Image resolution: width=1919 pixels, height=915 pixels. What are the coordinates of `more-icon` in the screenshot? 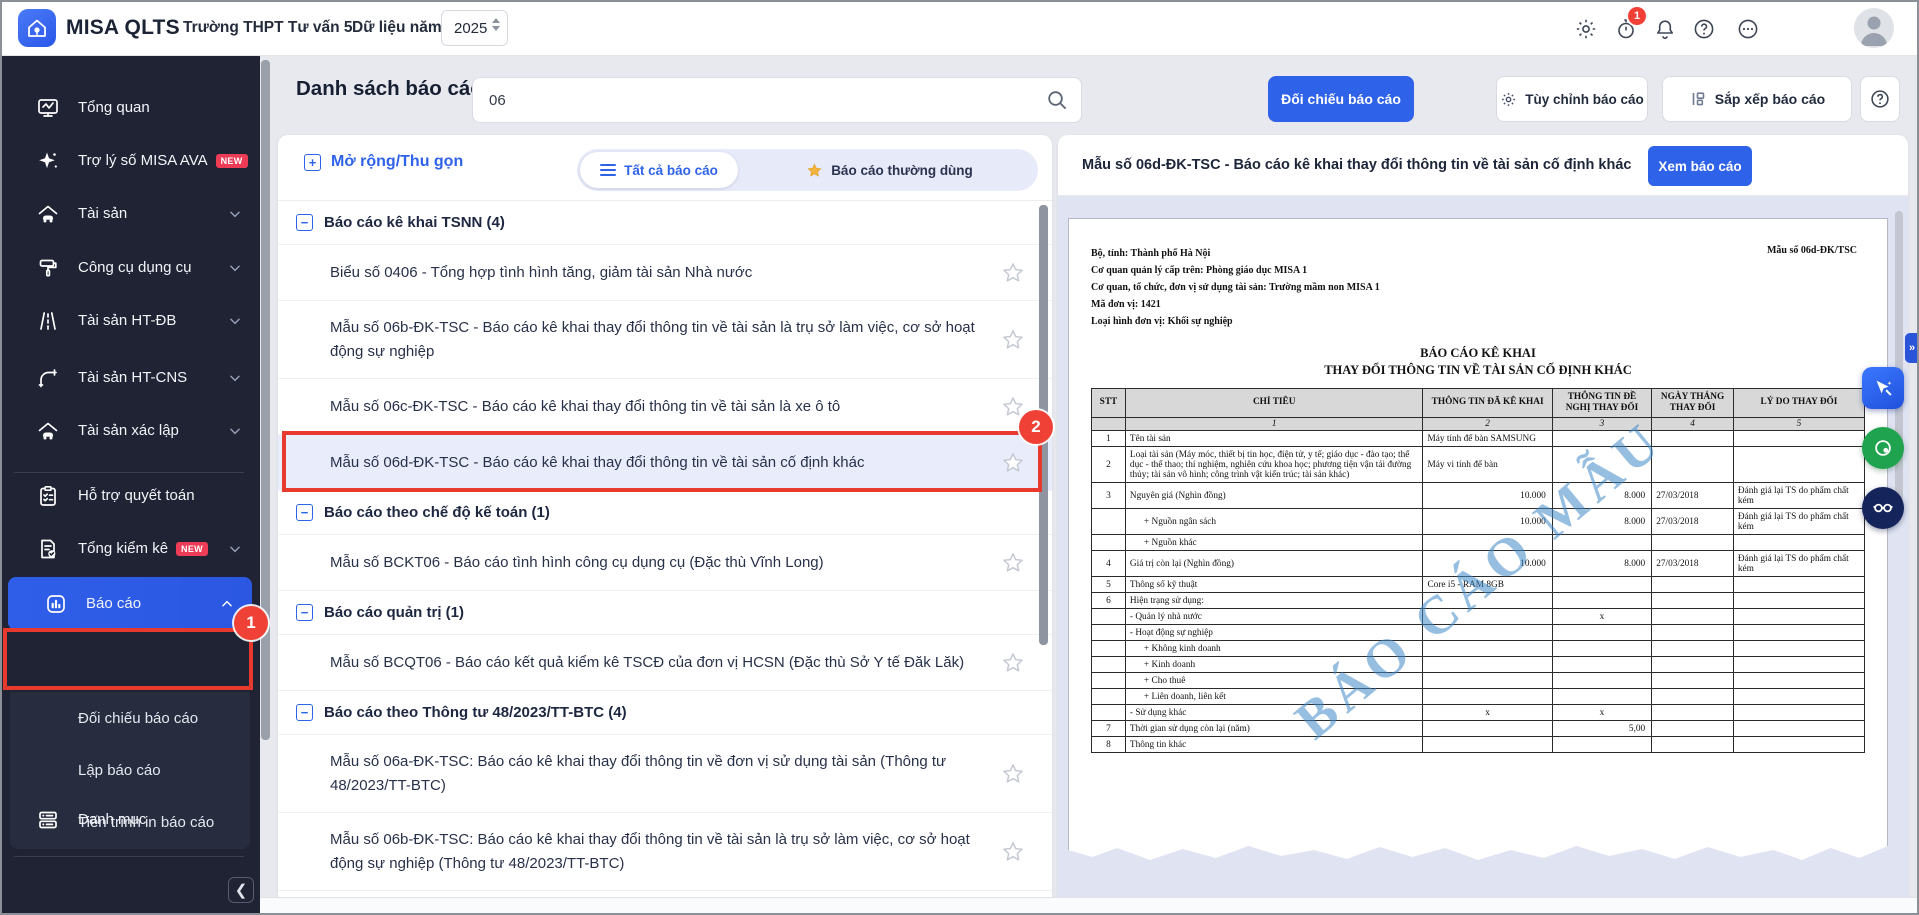 It's located at (1748, 29).